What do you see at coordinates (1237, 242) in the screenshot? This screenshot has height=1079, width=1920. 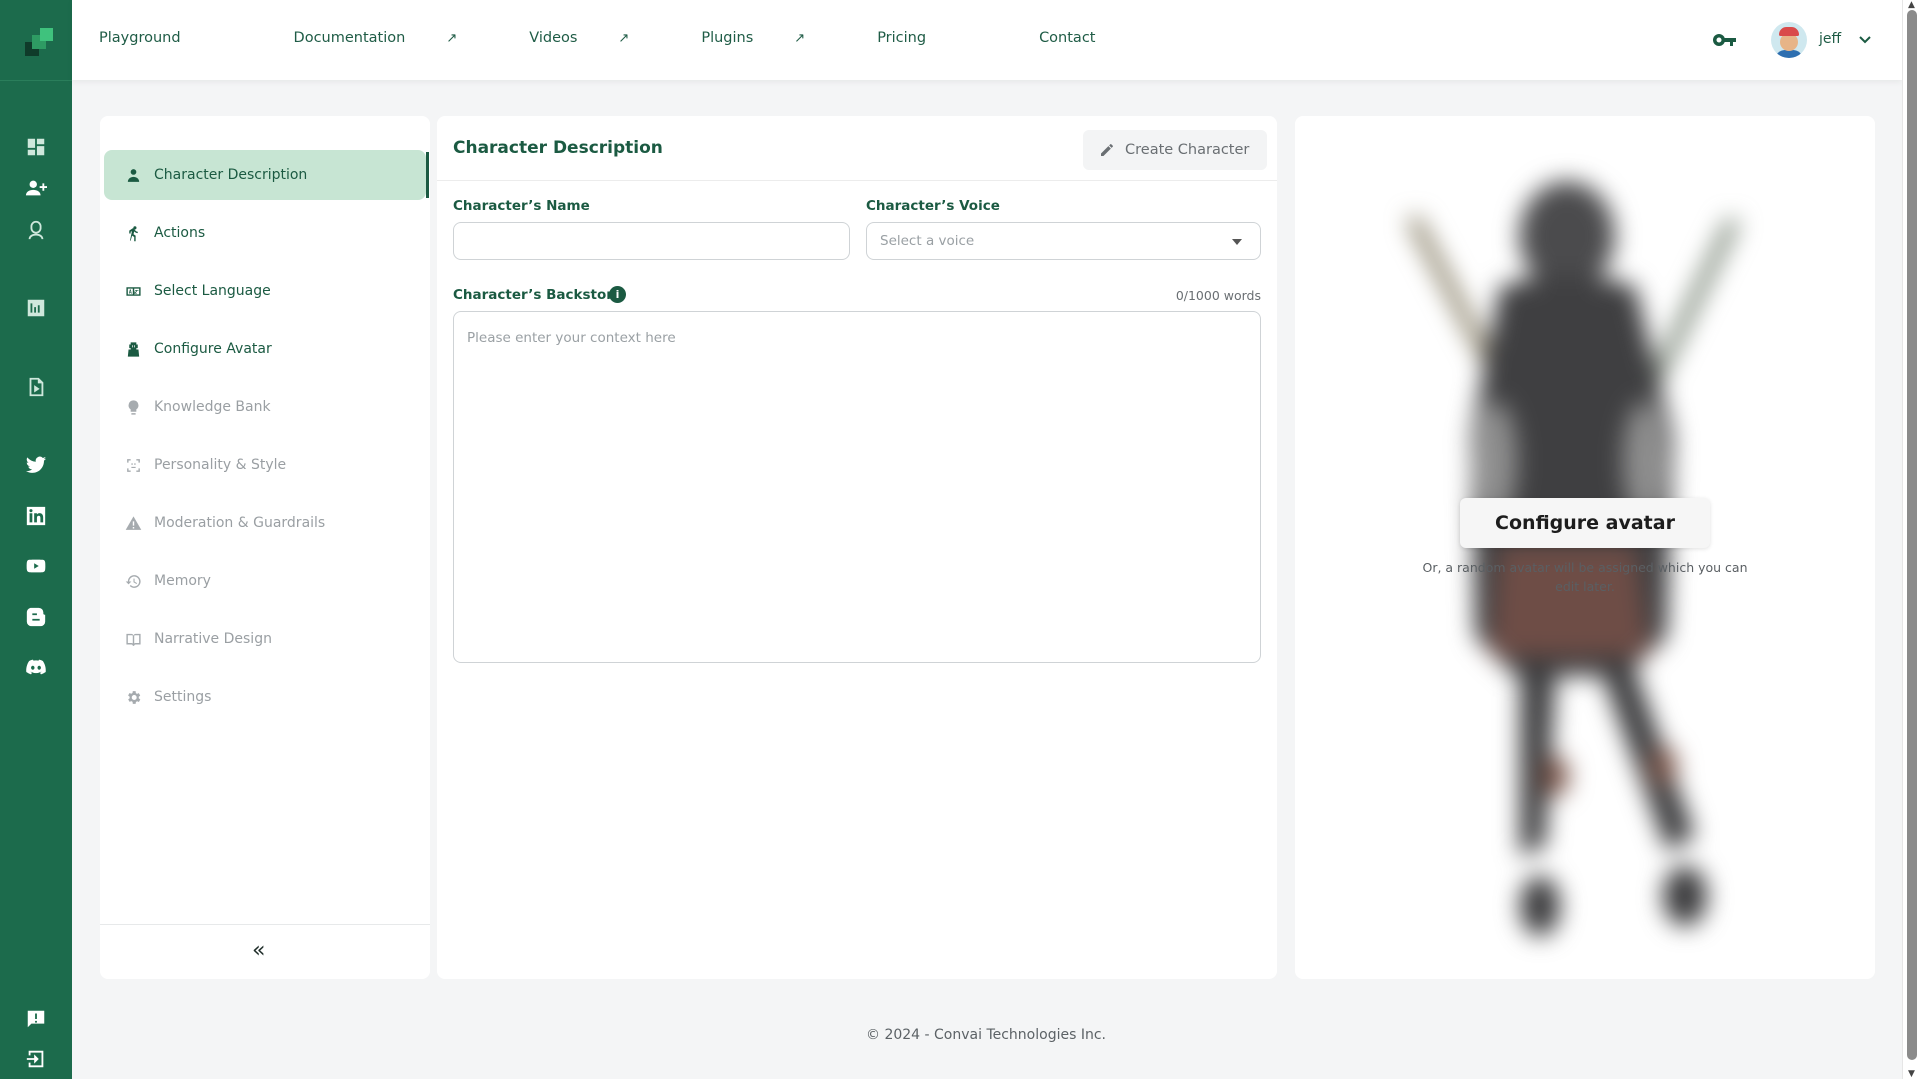 I see `caret-down-icon` at bounding box center [1237, 242].